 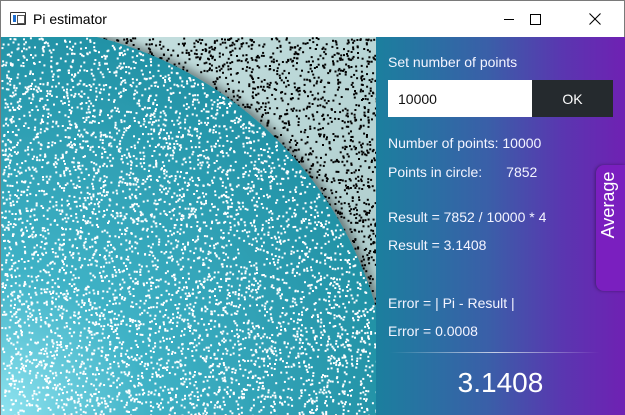 I want to click on title-bar: Pi estimator, so click(x=312, y=19).